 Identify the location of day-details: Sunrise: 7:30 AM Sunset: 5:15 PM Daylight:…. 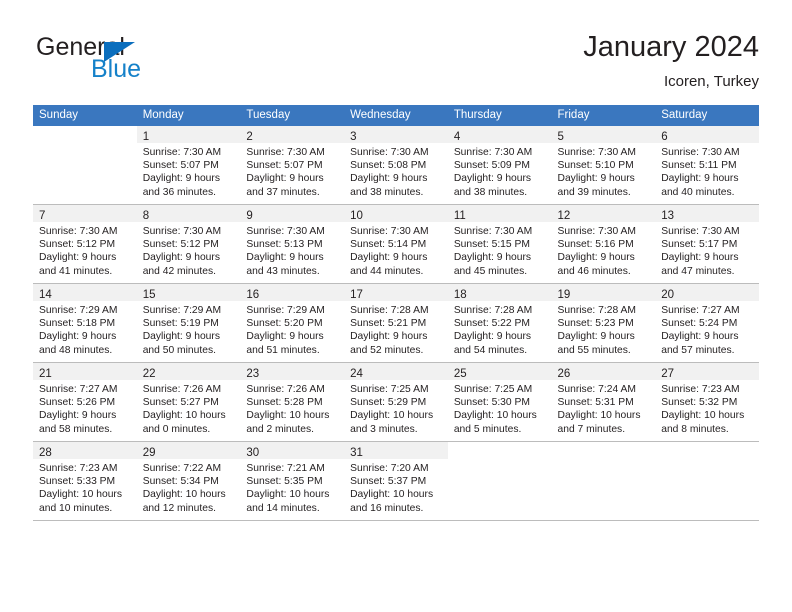
(500, 250).